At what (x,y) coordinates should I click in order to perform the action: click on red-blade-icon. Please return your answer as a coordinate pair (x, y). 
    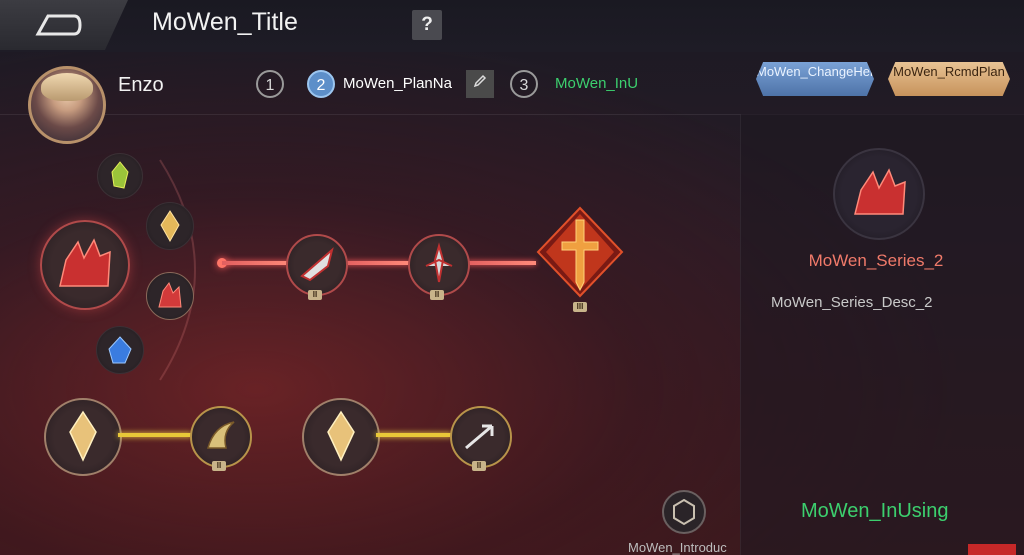
    Looking at the image, I should click on (317, 264).